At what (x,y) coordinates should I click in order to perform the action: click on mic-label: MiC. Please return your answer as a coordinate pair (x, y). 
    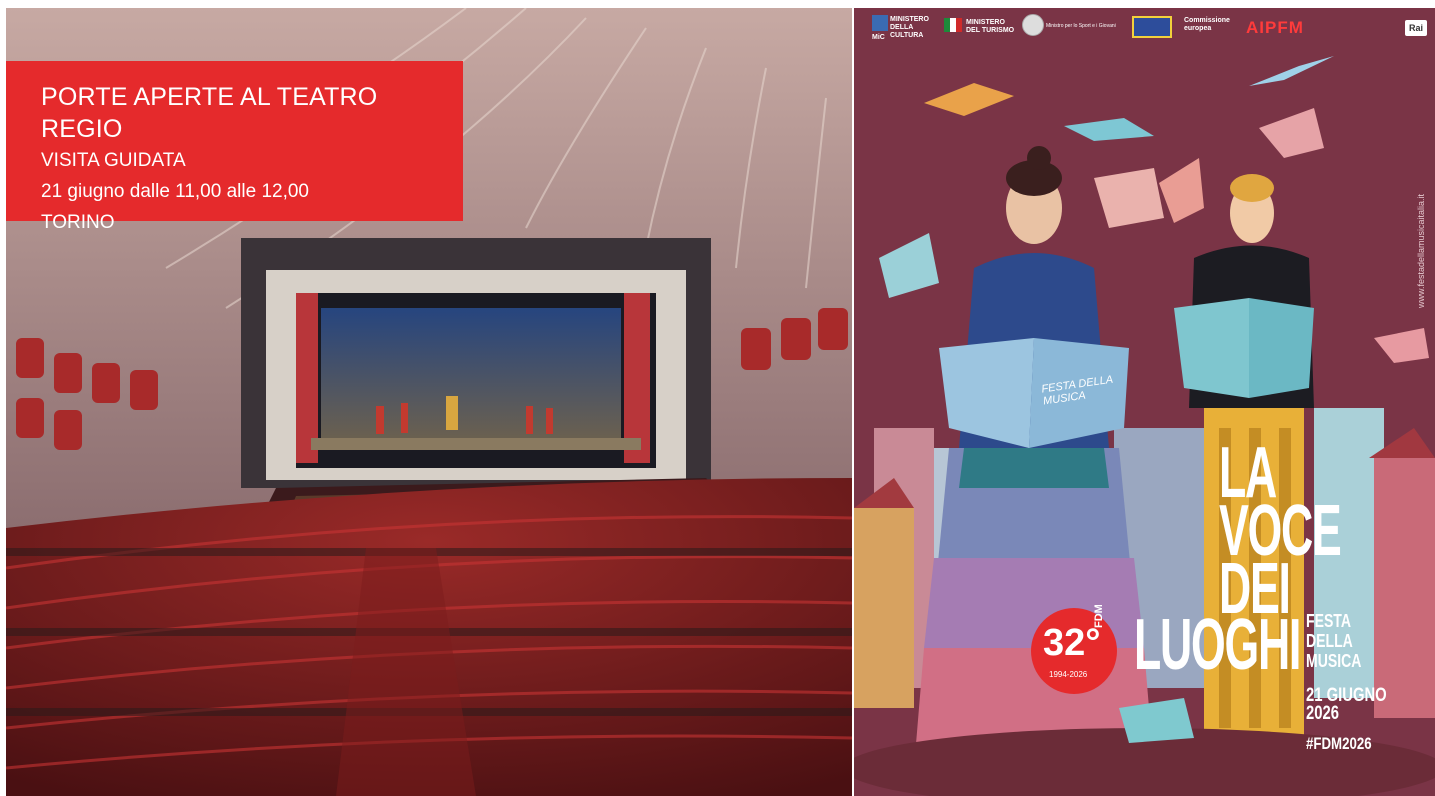
    Looking at the image, I should click on (878, 37).